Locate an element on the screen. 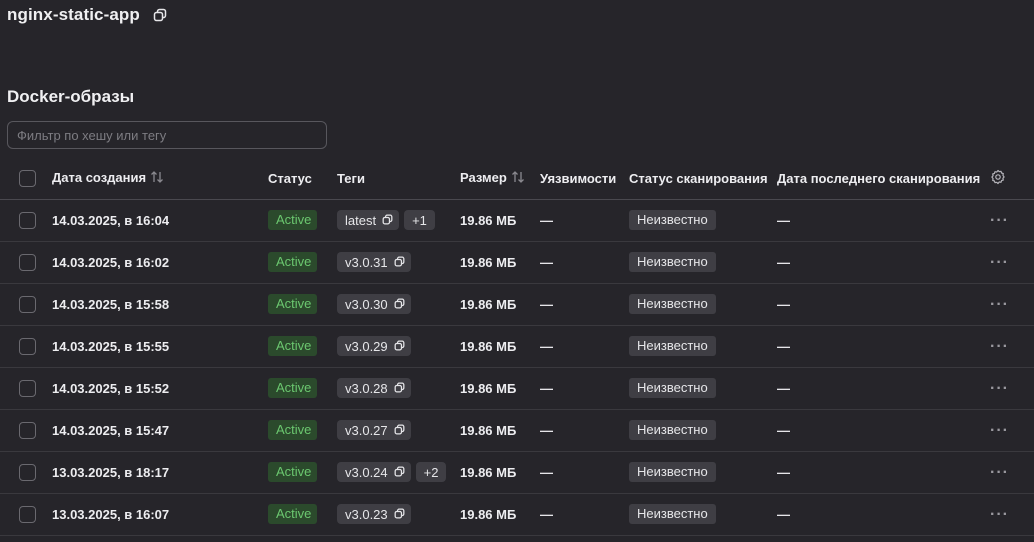 This screenshot has height=542, width=1034. more-tags-chip: +2 is located at coordinates (431, 472).